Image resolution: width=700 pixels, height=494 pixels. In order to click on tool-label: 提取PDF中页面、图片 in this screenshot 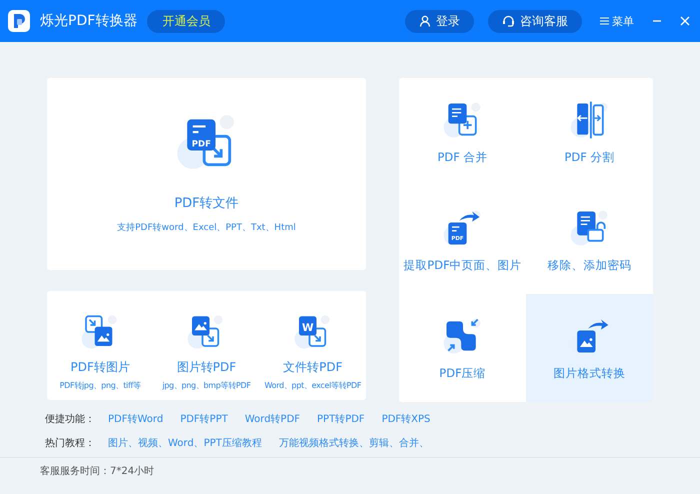, I will do `click(462, 265)`.